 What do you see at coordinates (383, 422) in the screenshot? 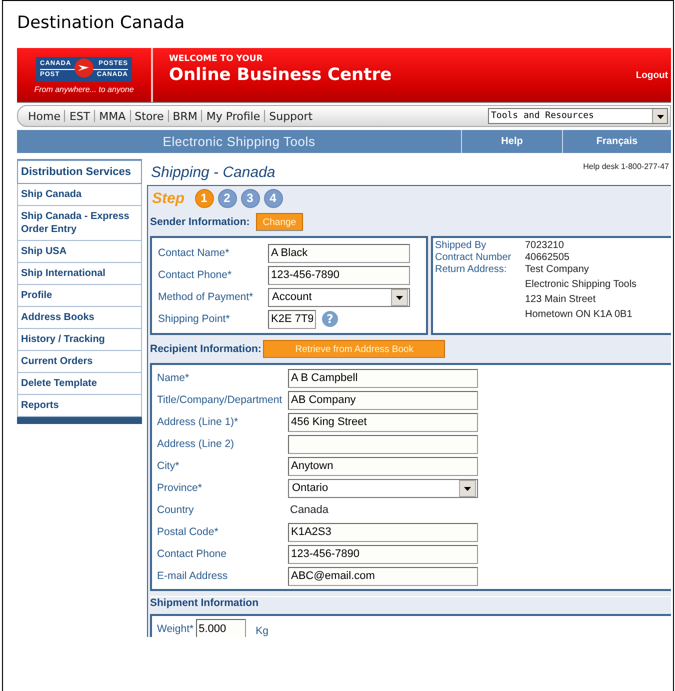
I see `input-field: 456 King Street` at bounding box center [383, 422].